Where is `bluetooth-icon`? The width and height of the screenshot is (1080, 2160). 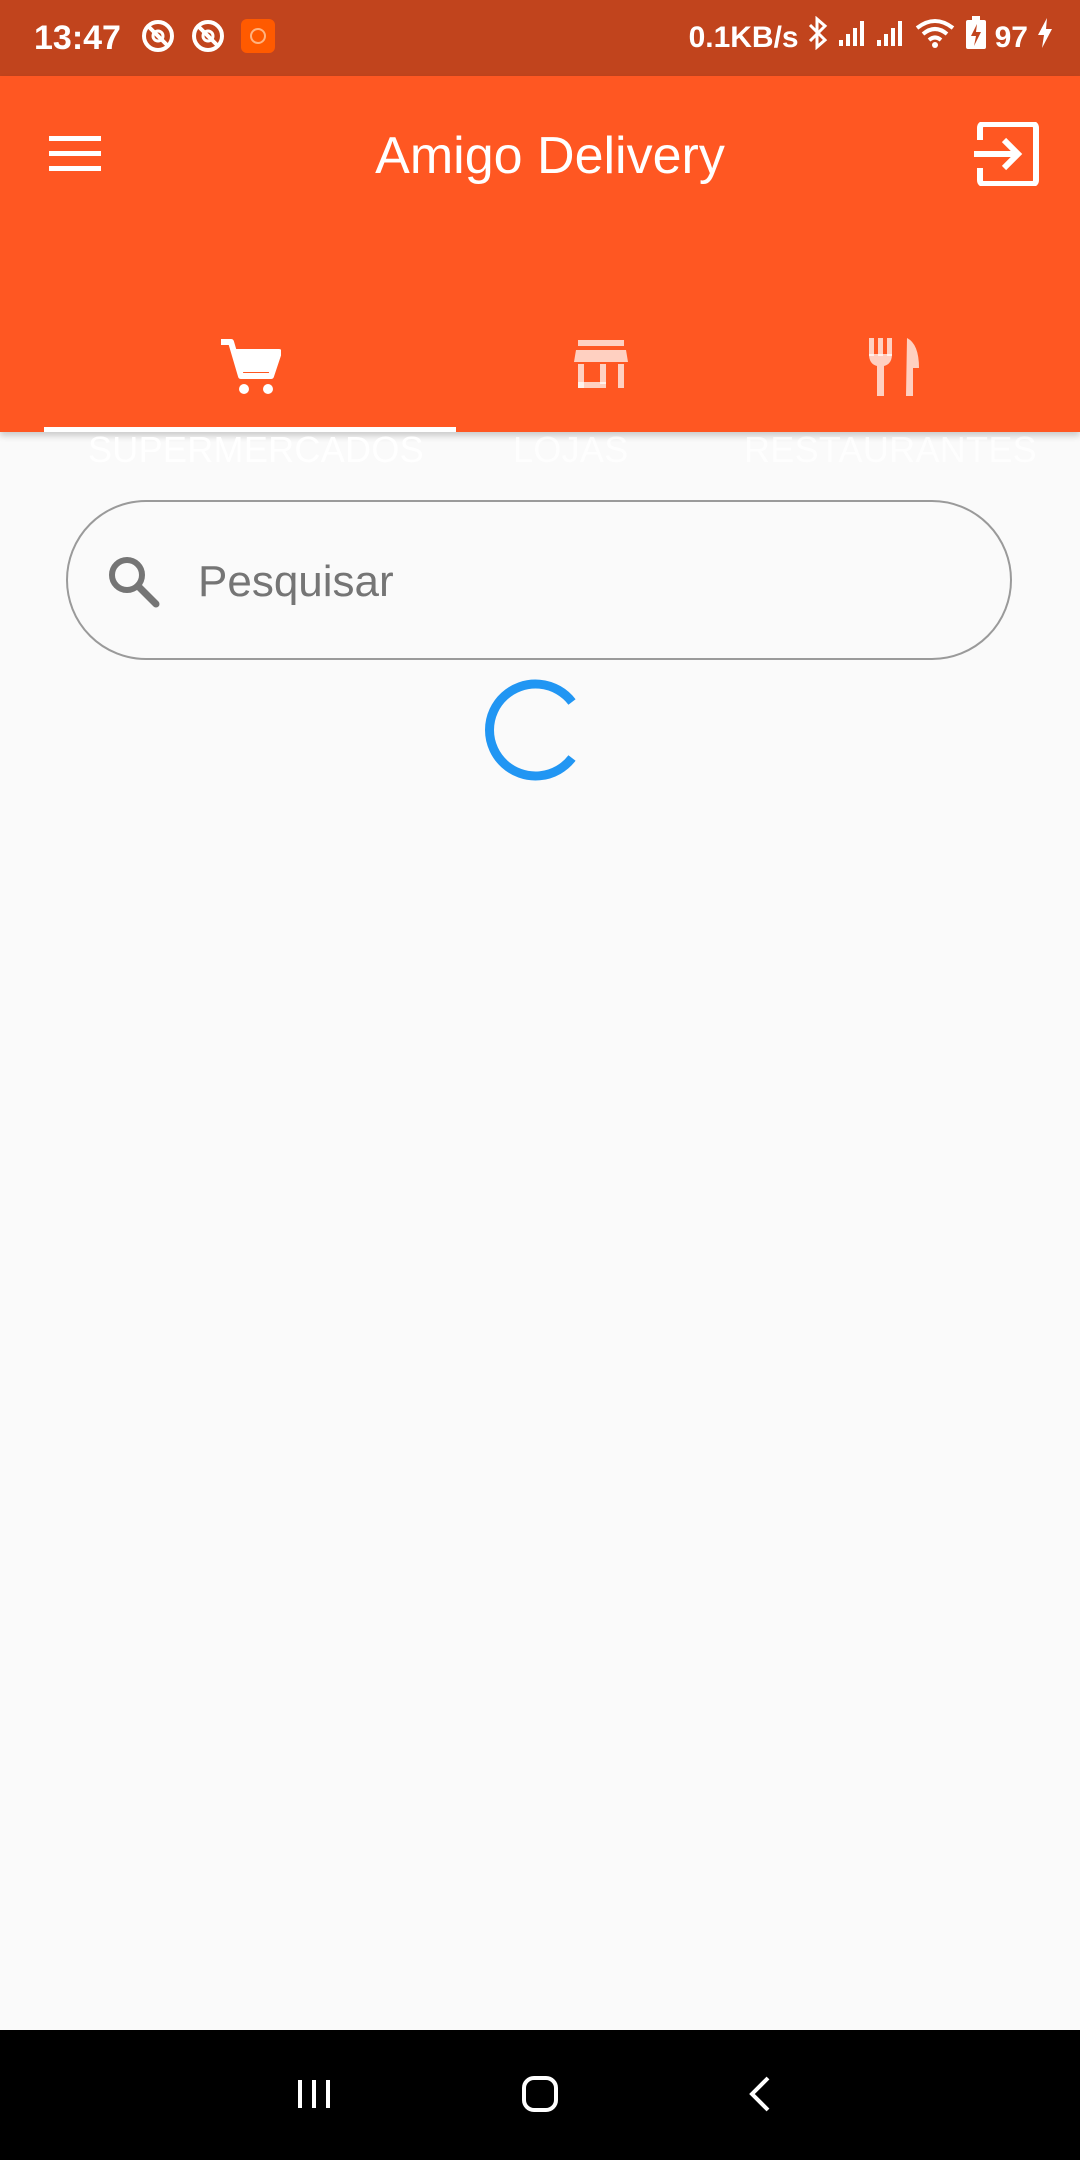
bluetooth-icon is located at coordinates (818, 38).